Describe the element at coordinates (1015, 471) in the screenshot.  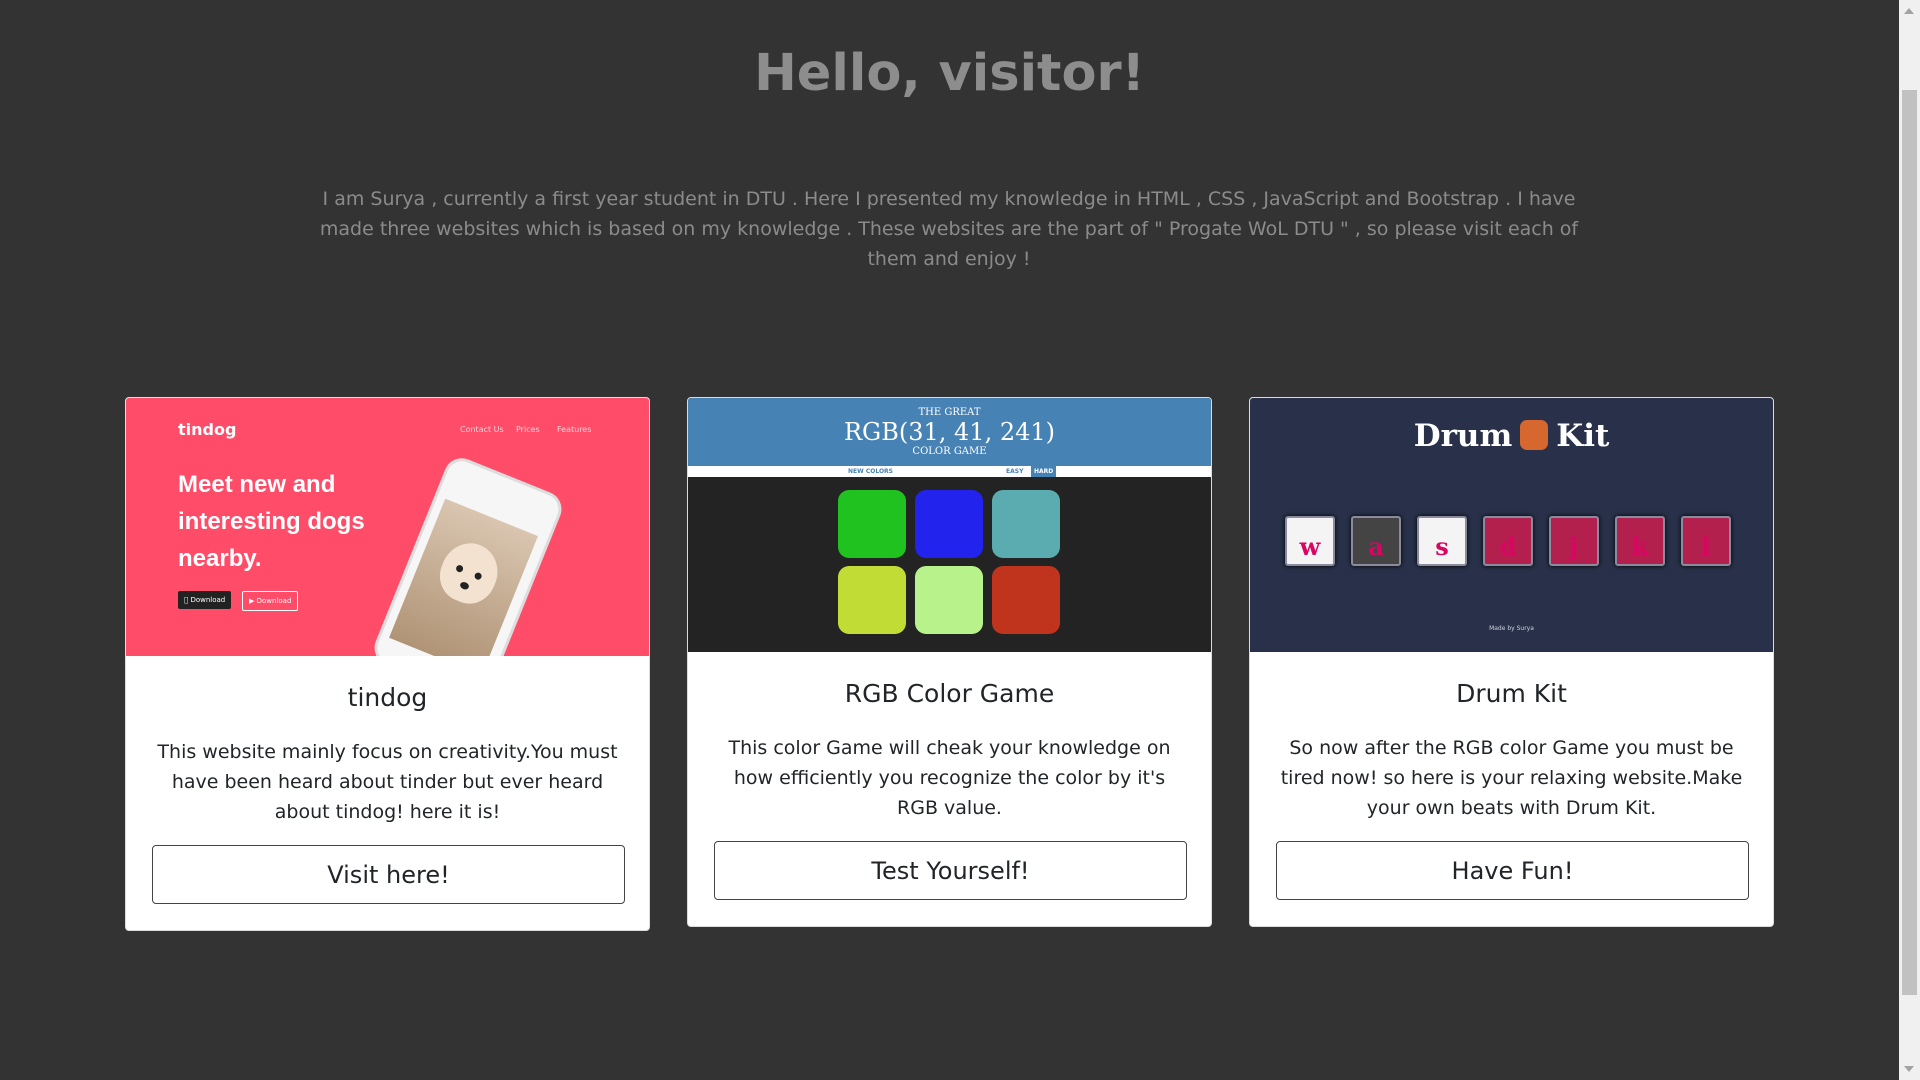
I see `easy-label: EASY` at that location.